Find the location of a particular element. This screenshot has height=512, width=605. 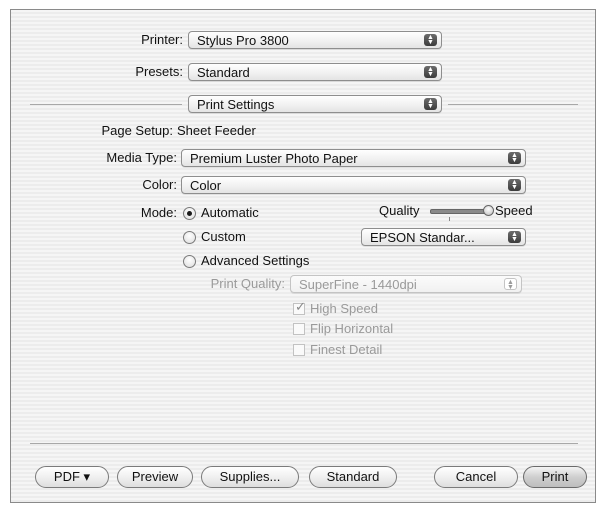

printer-label: Printer: is located at coordinates (162, 39).